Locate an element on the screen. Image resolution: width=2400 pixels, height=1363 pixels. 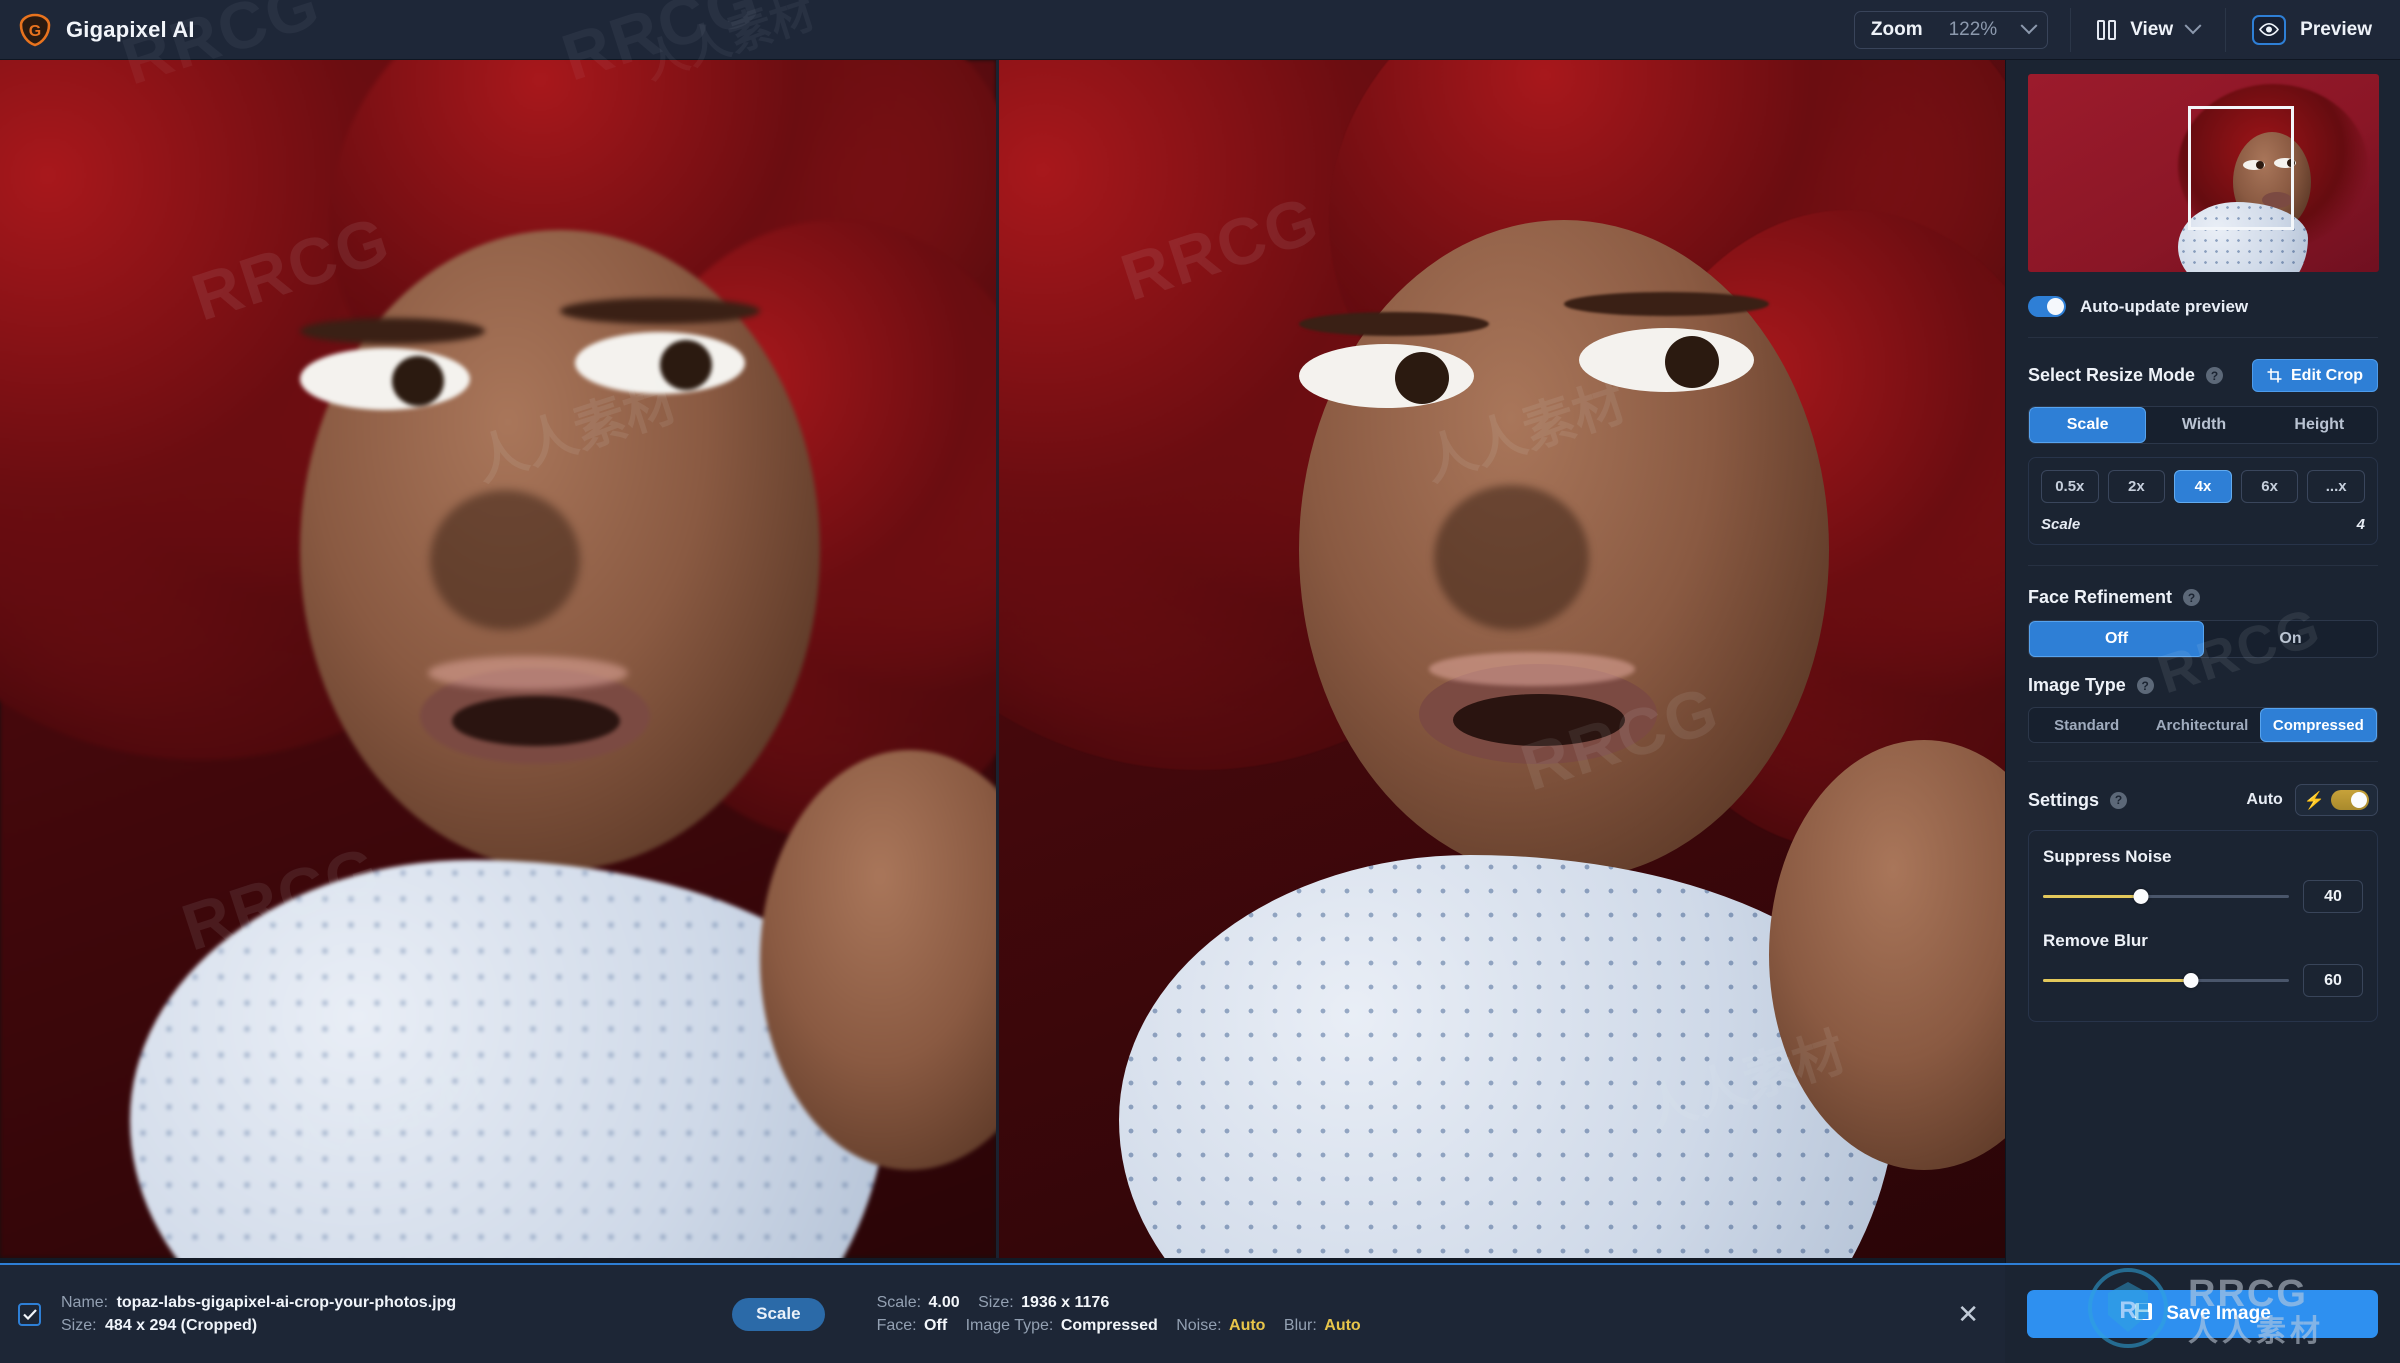
image-type-group: Standard Architectural Compressed is located at coordinates (2203, 725).